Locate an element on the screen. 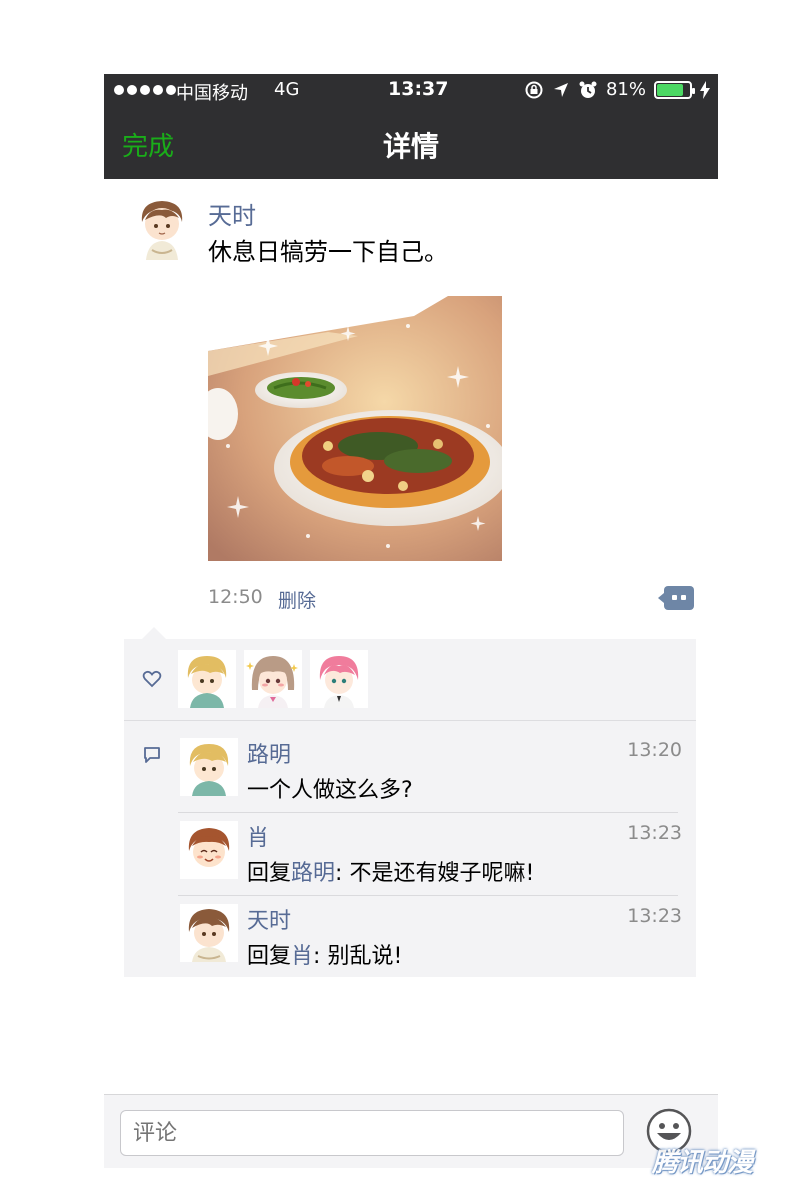 The width and height of the screenshot is (800, 1201). comment-action-icon is located at coordinates (676, 598).